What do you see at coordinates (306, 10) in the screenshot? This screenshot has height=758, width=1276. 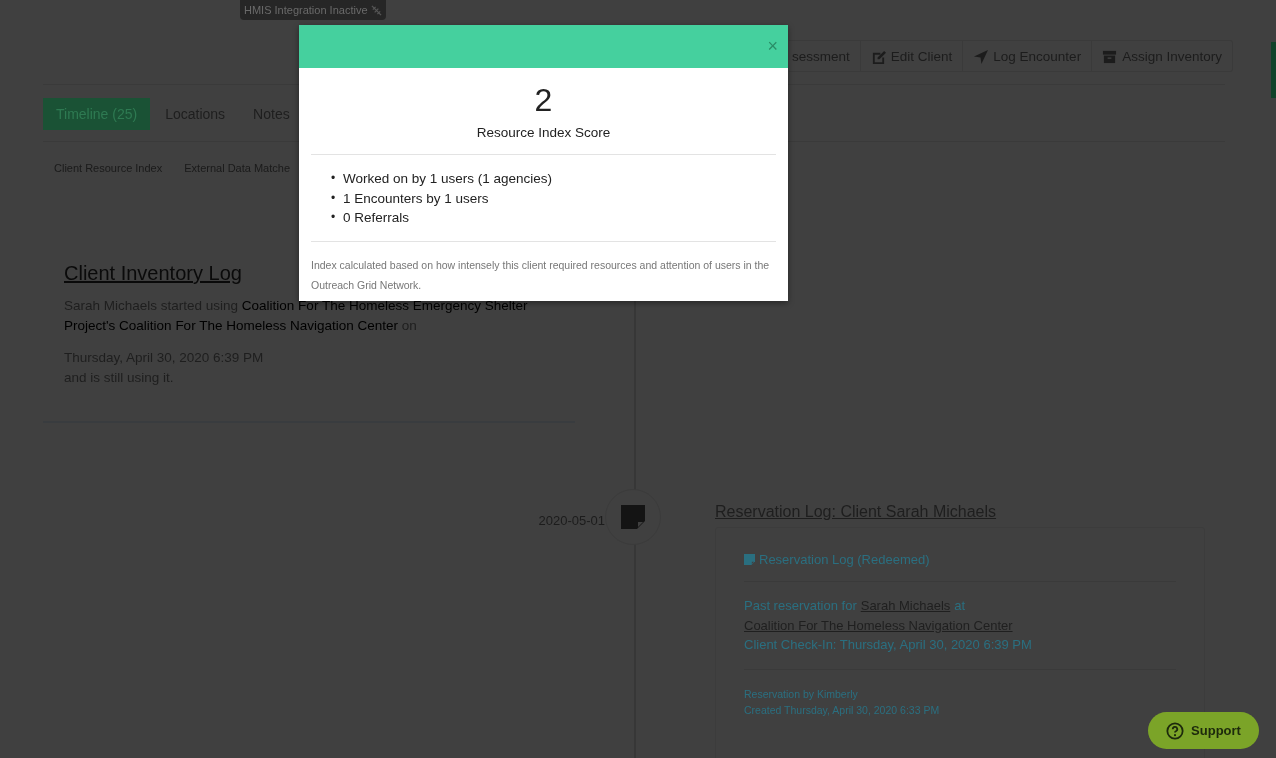 I see `badge-text: HMIS Integration Inactive` at bounding box center [306, 10].